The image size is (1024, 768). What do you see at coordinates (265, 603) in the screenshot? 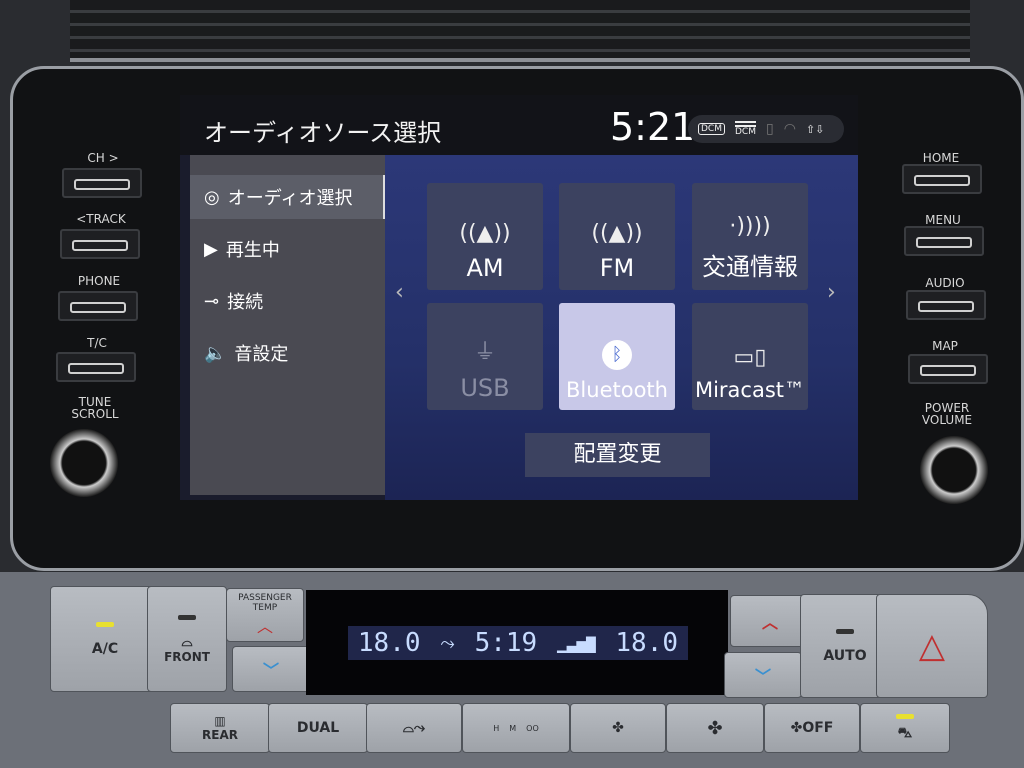
I see `passenger-temp-label: PASSENGER TEMP` at bounding box center [265, 603].